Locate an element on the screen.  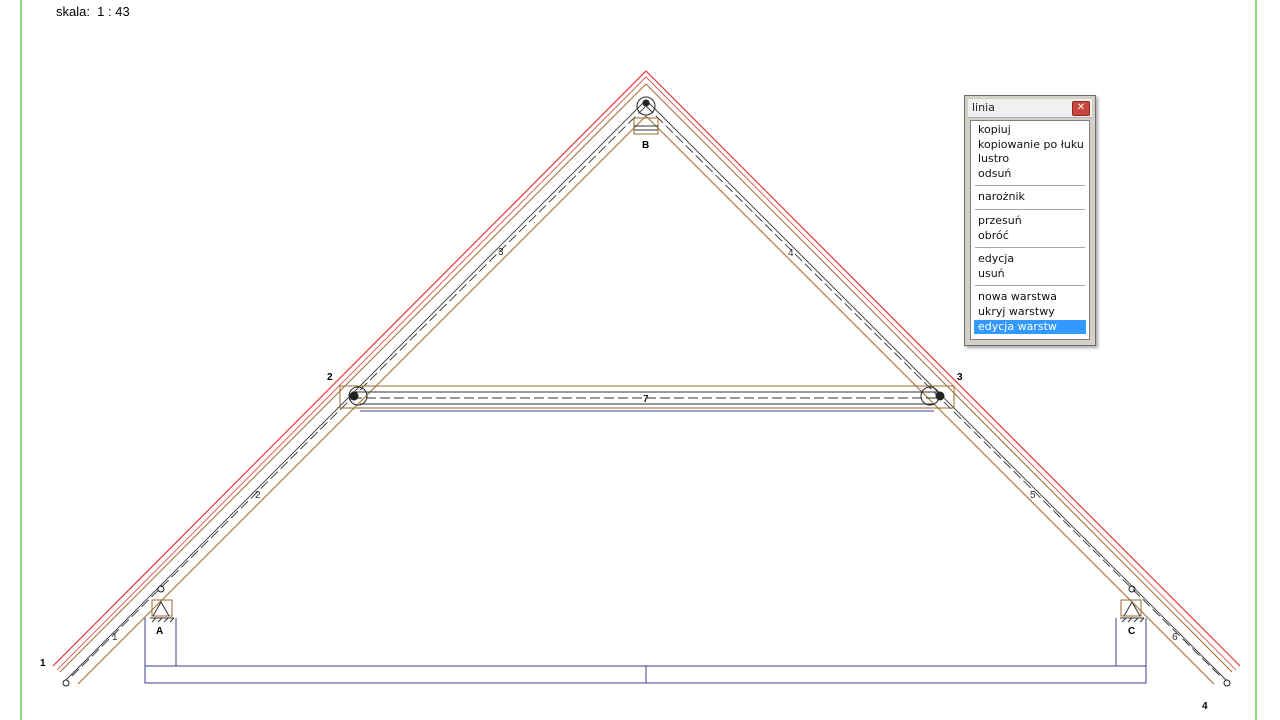
member-label-7: 7 is located at coordinates (646, 399).